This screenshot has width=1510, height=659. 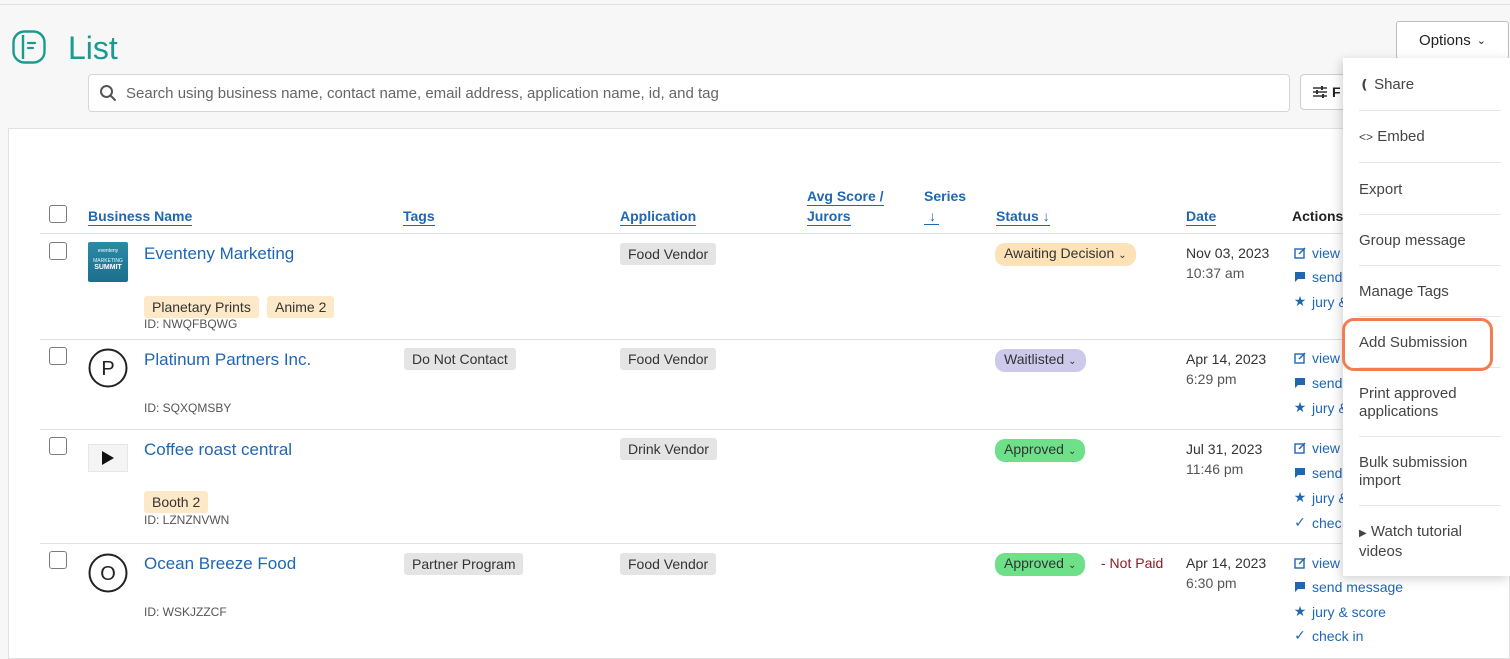 What do you see at coordinates (93, 48) in the screenshot?
I see `page-title: List` at bounding box center [93, 48].